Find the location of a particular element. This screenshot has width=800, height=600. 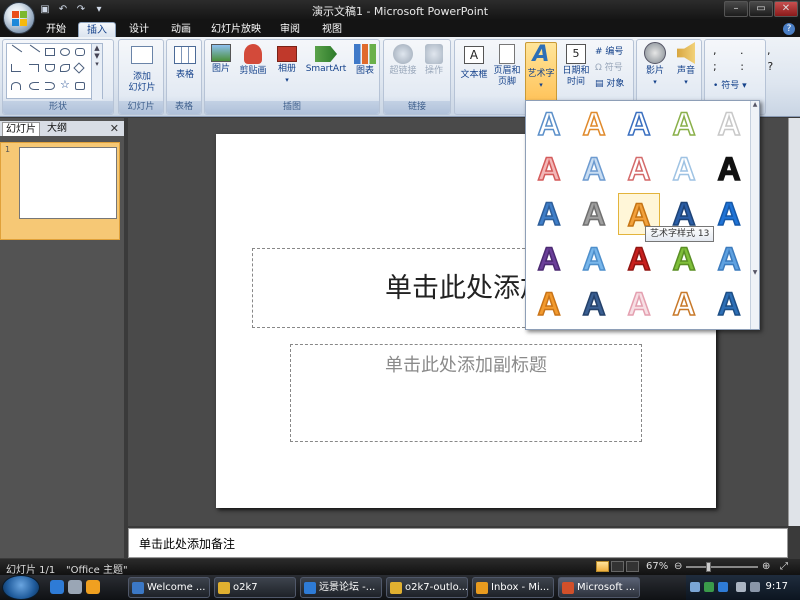

zoom-slider-thumb is located at coordinates (708, 567).